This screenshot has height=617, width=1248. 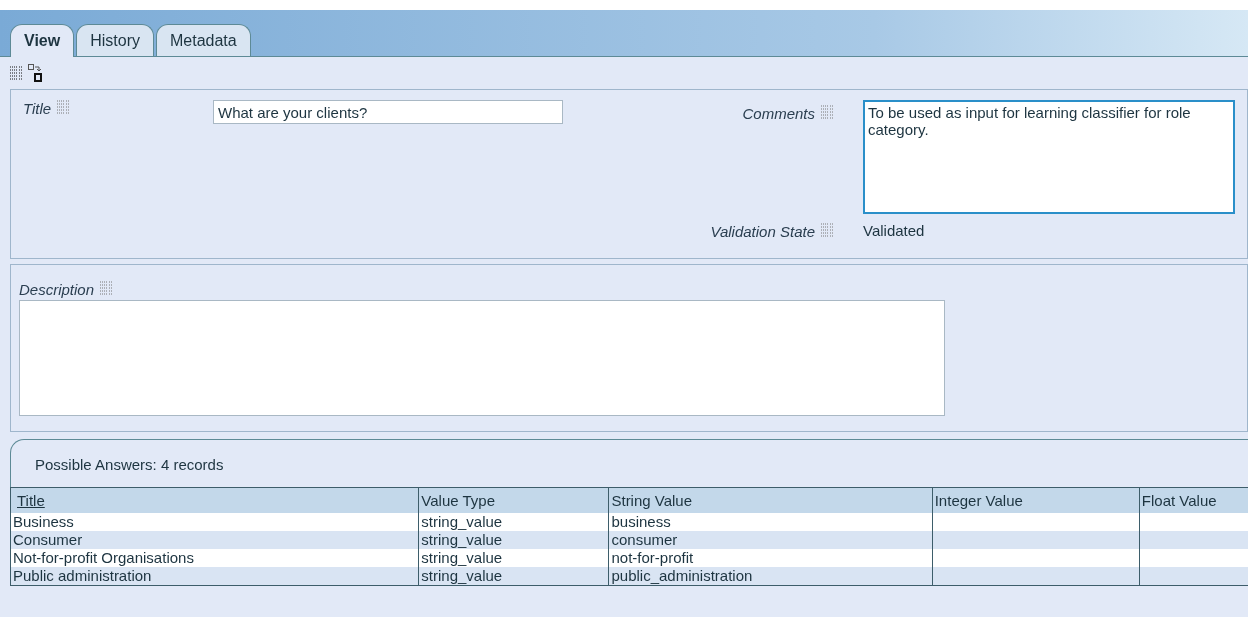 What do you see at coordinates (214, 576) in the screenshot?
I see `table-cell: Public administration` at bounding box center [214, 576].